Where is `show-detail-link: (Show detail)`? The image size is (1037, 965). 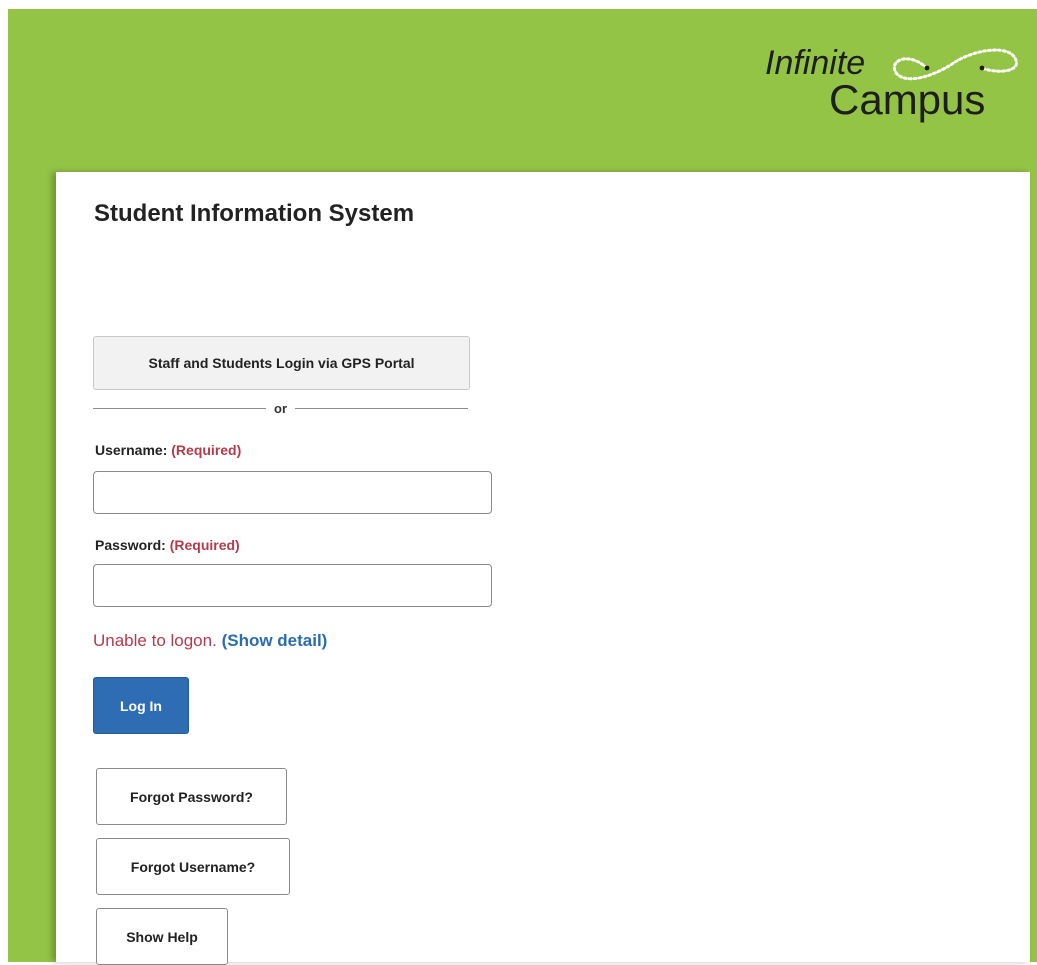
show-detail-link: (Show detail) is located at coordinates (275, 640).